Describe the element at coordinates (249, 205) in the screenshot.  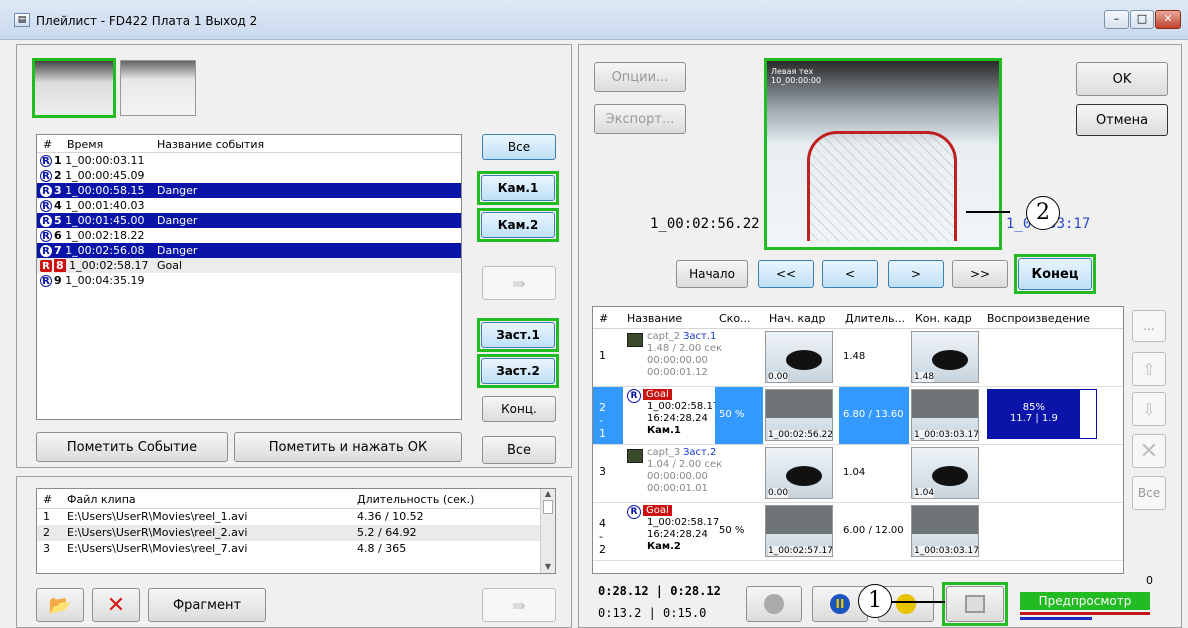
I see `event-row: R4 1_00:01:40.03` at that location.